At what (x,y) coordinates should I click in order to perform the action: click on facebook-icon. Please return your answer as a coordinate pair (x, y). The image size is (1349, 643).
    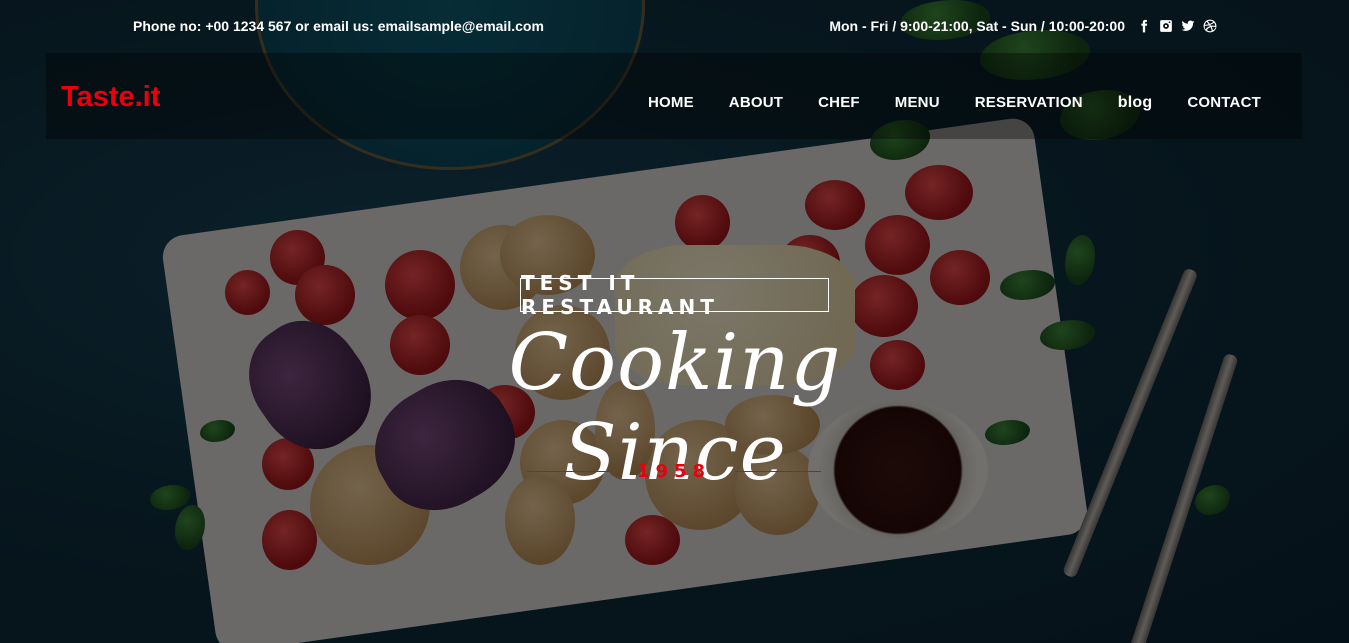
    Looking at the image, I should click on (1144, 26).